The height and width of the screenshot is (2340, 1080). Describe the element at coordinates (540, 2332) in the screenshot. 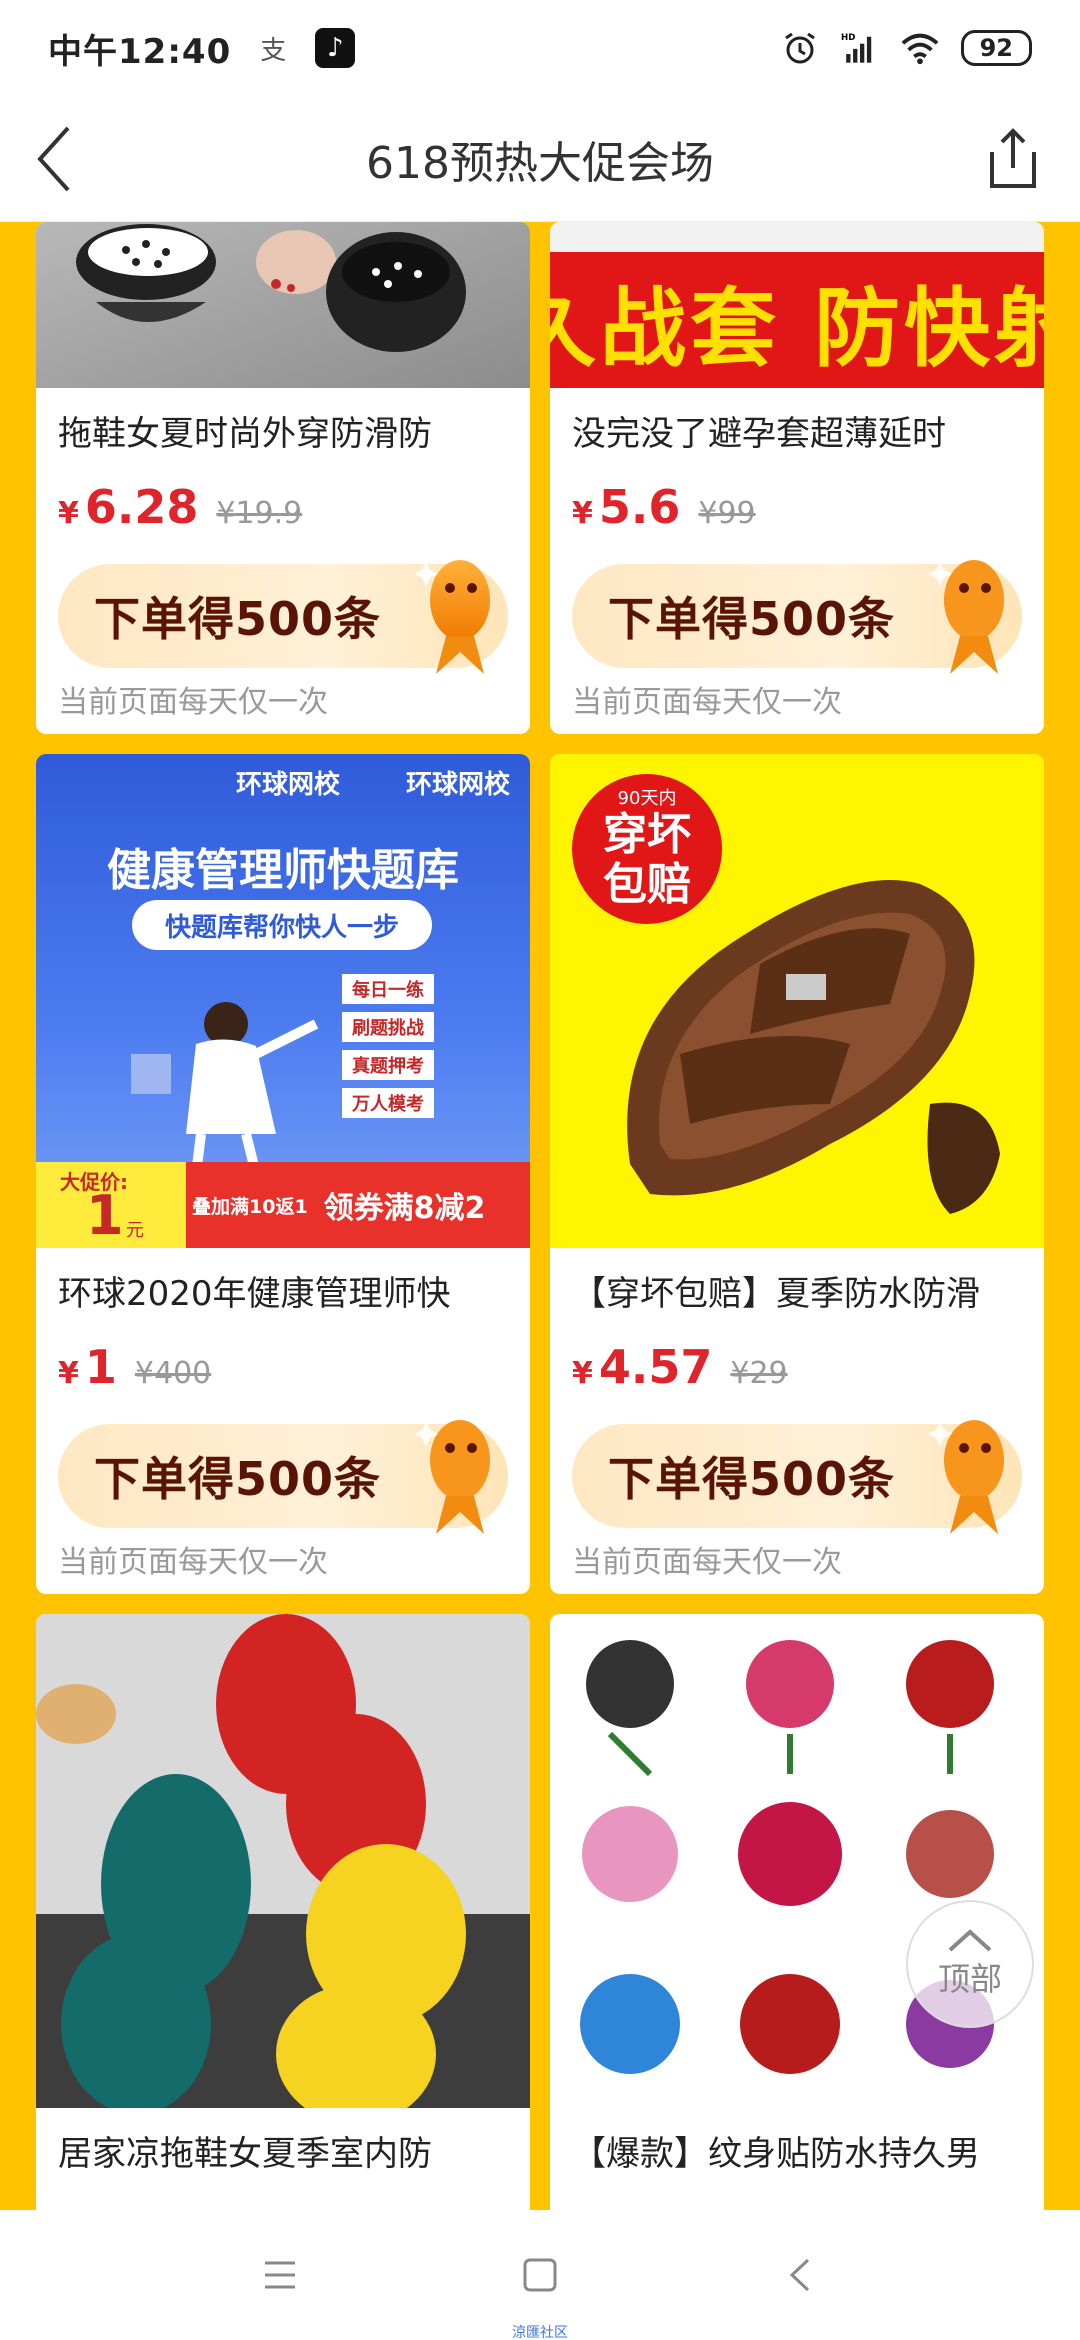

I see `watermark: 涼匯社区` at that location.